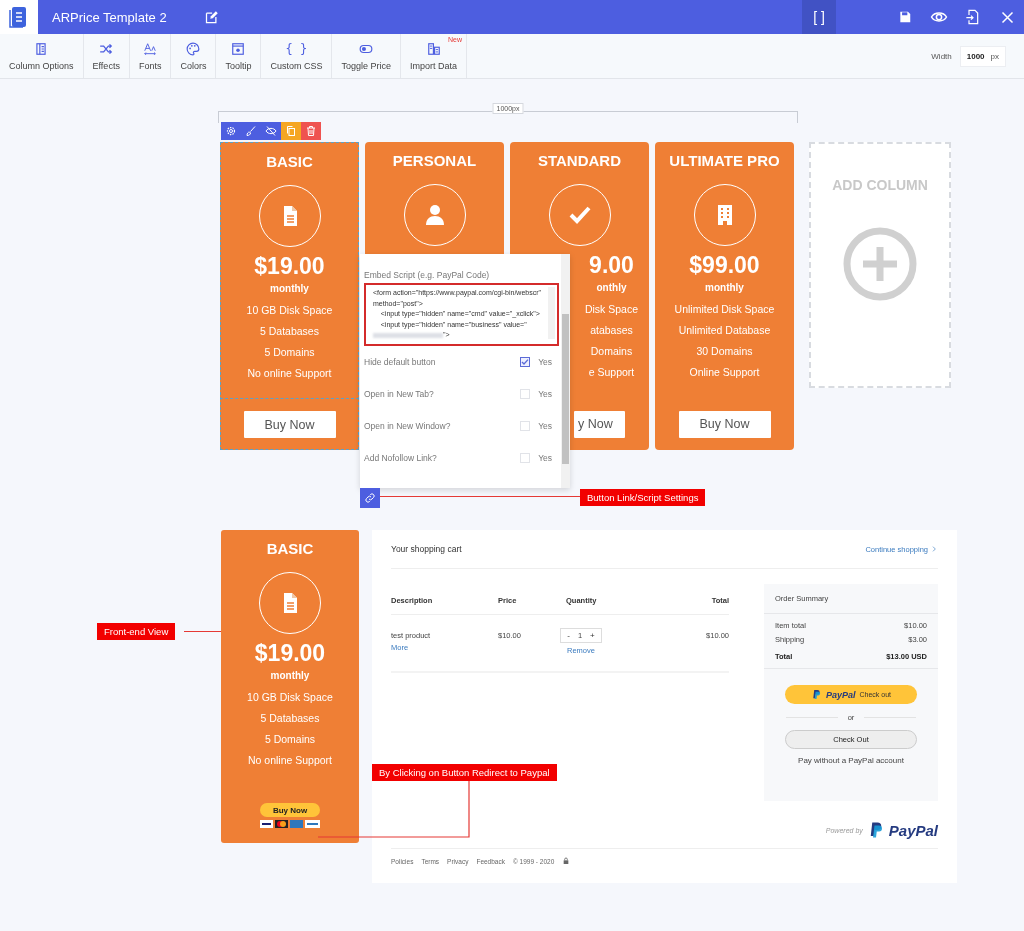  What do you see at coordinates (434, 161) in the screenshot?
I see `plan-title: PERSONAL` at bounding box center [434, 161].